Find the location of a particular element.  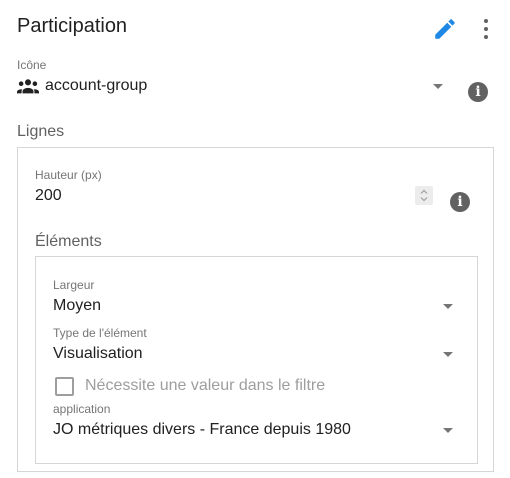

height-field-label: Hauteur (px) is located at coordinates (68, 175).